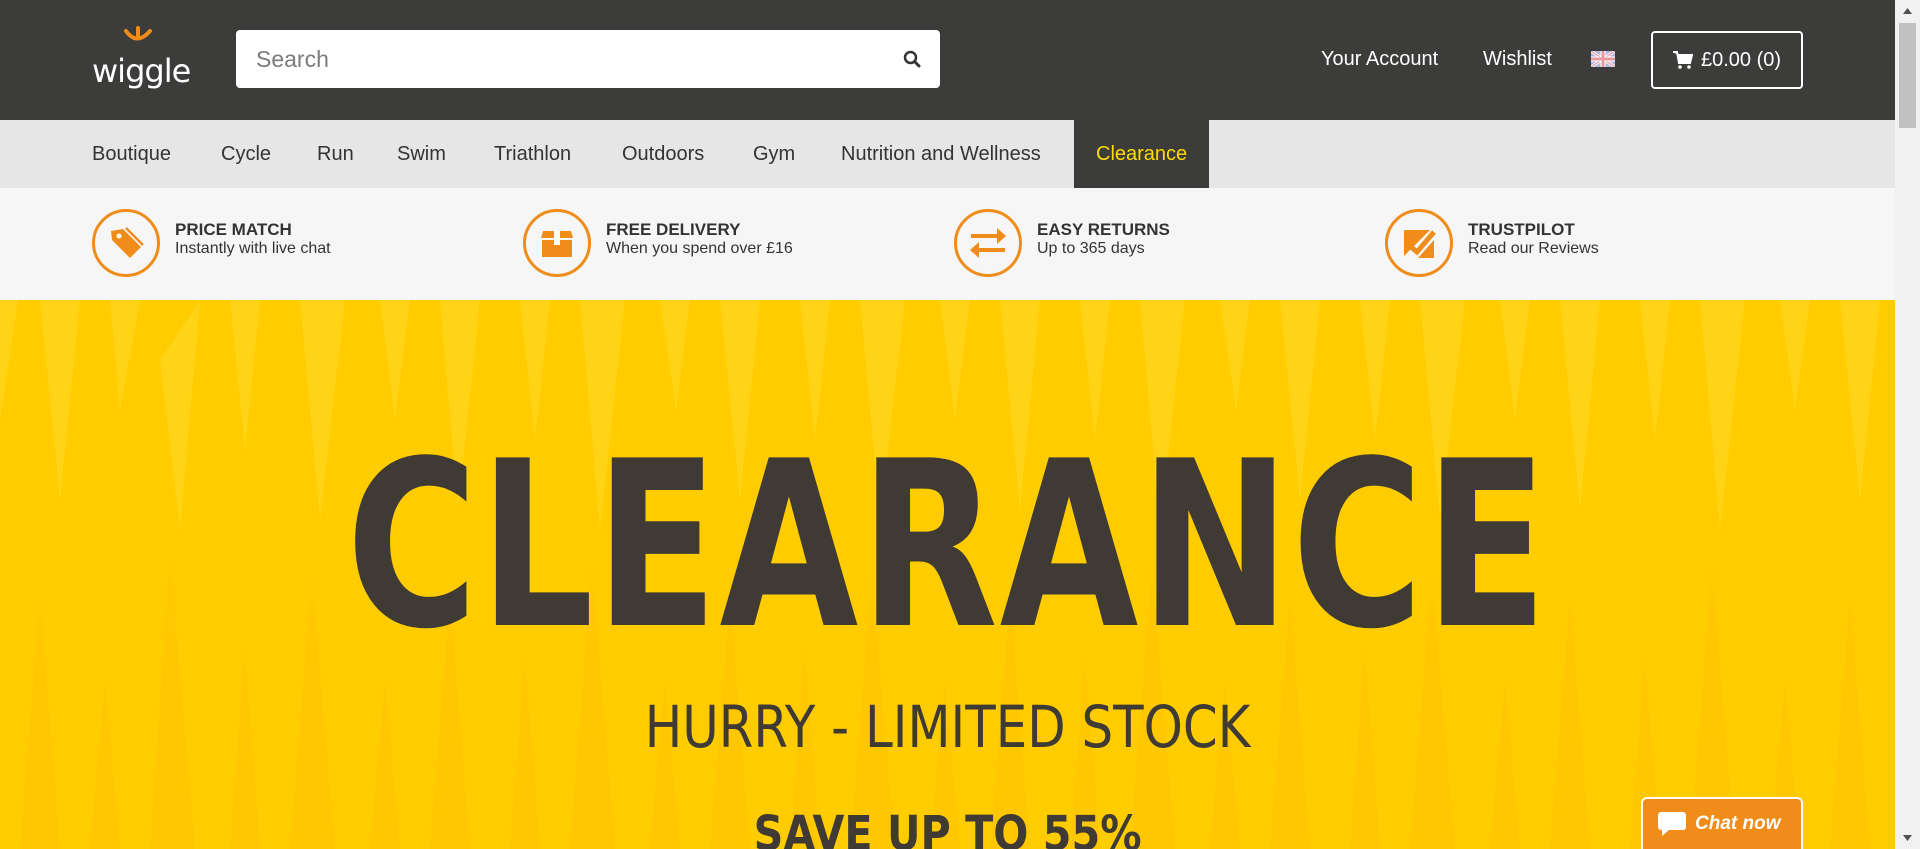 The image size is (1920, 849). I want to click on nav-item-label: Run, so click(335, 154).